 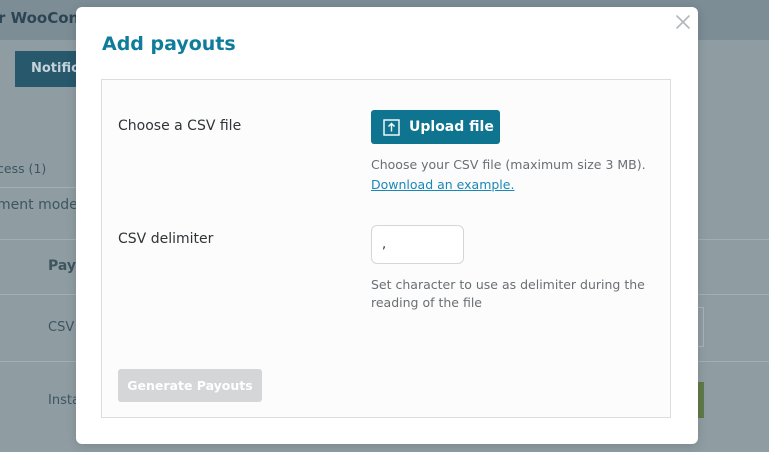 What do you see at coordinates (166, 239) in the screenshot?
I see `csv-delimiter-label: CSV delimiter` at bounding box center [166, 239].